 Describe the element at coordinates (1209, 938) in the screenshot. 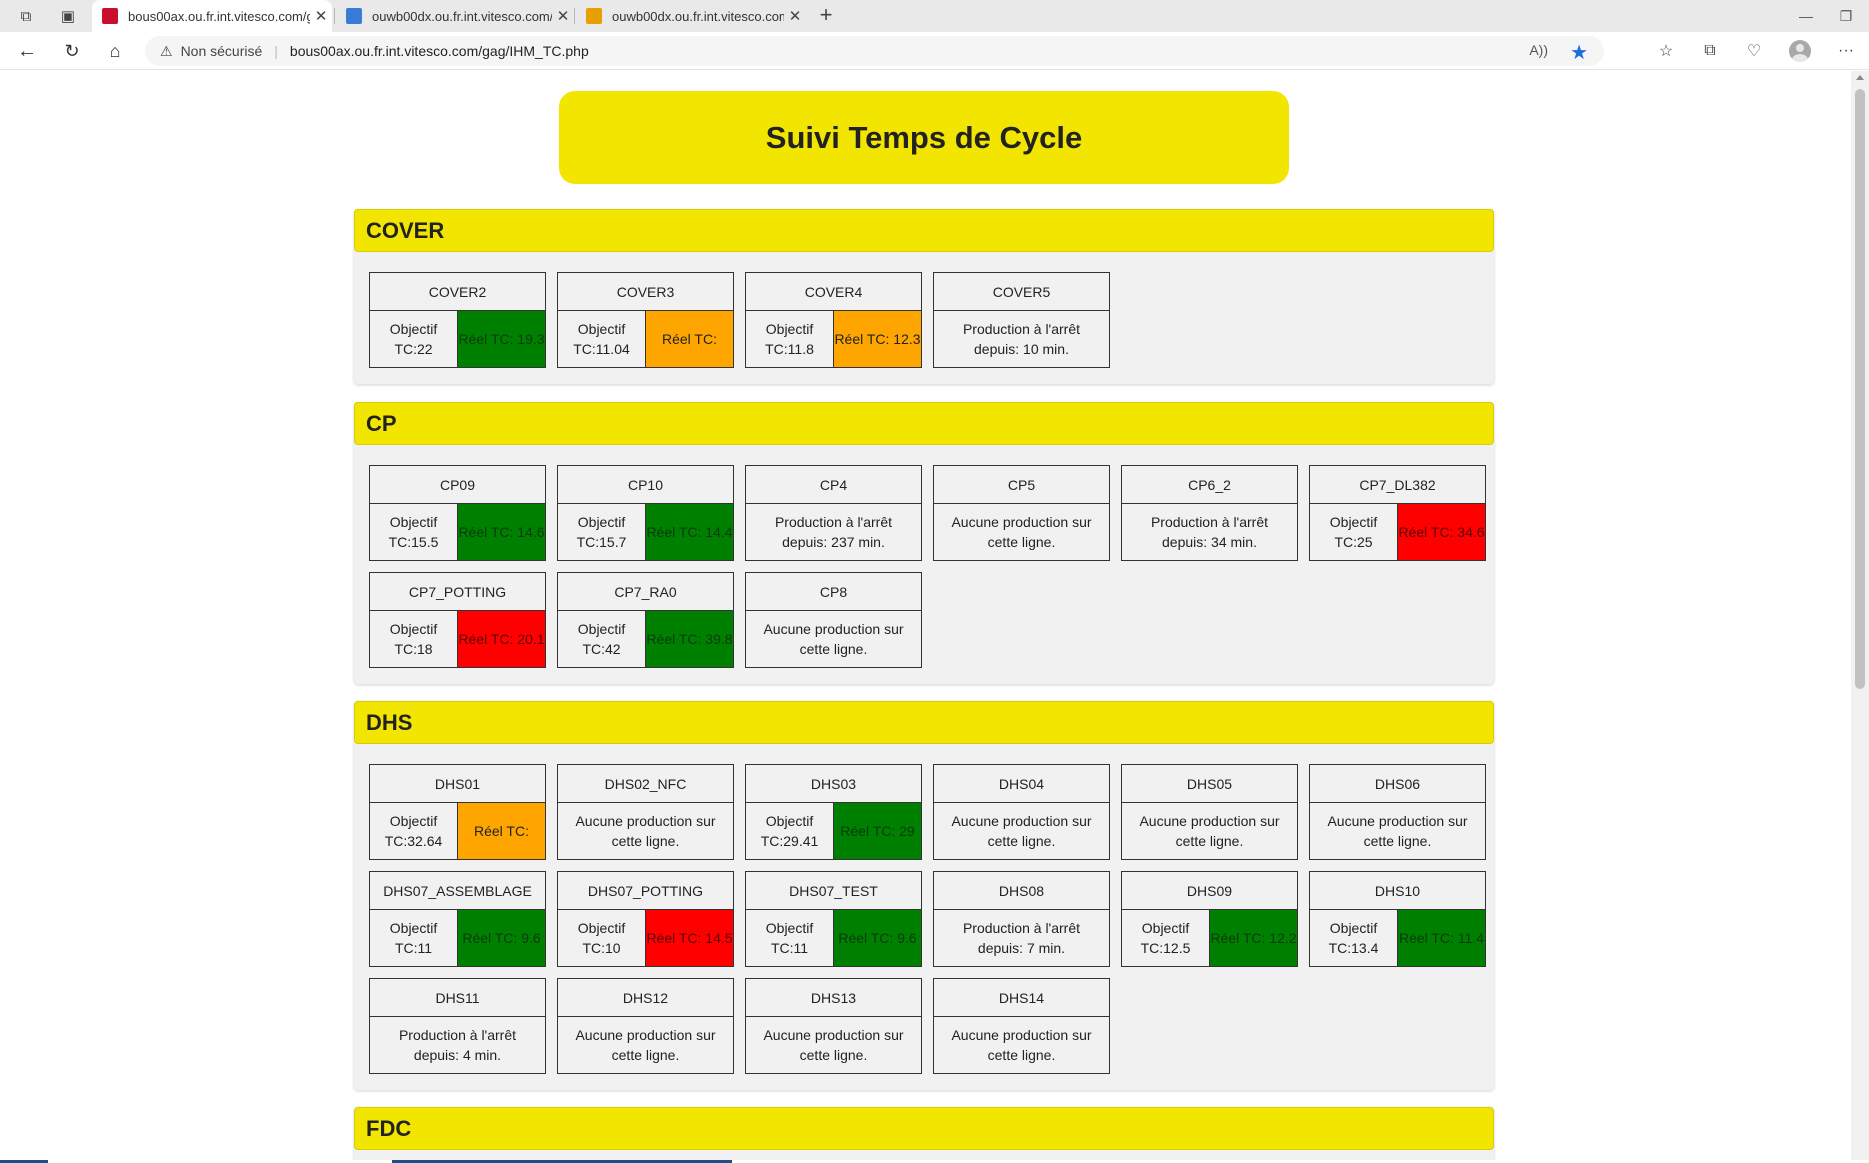

I see `line-body: Objectif TC:12.5 Réel TC: 12.2` at that location.